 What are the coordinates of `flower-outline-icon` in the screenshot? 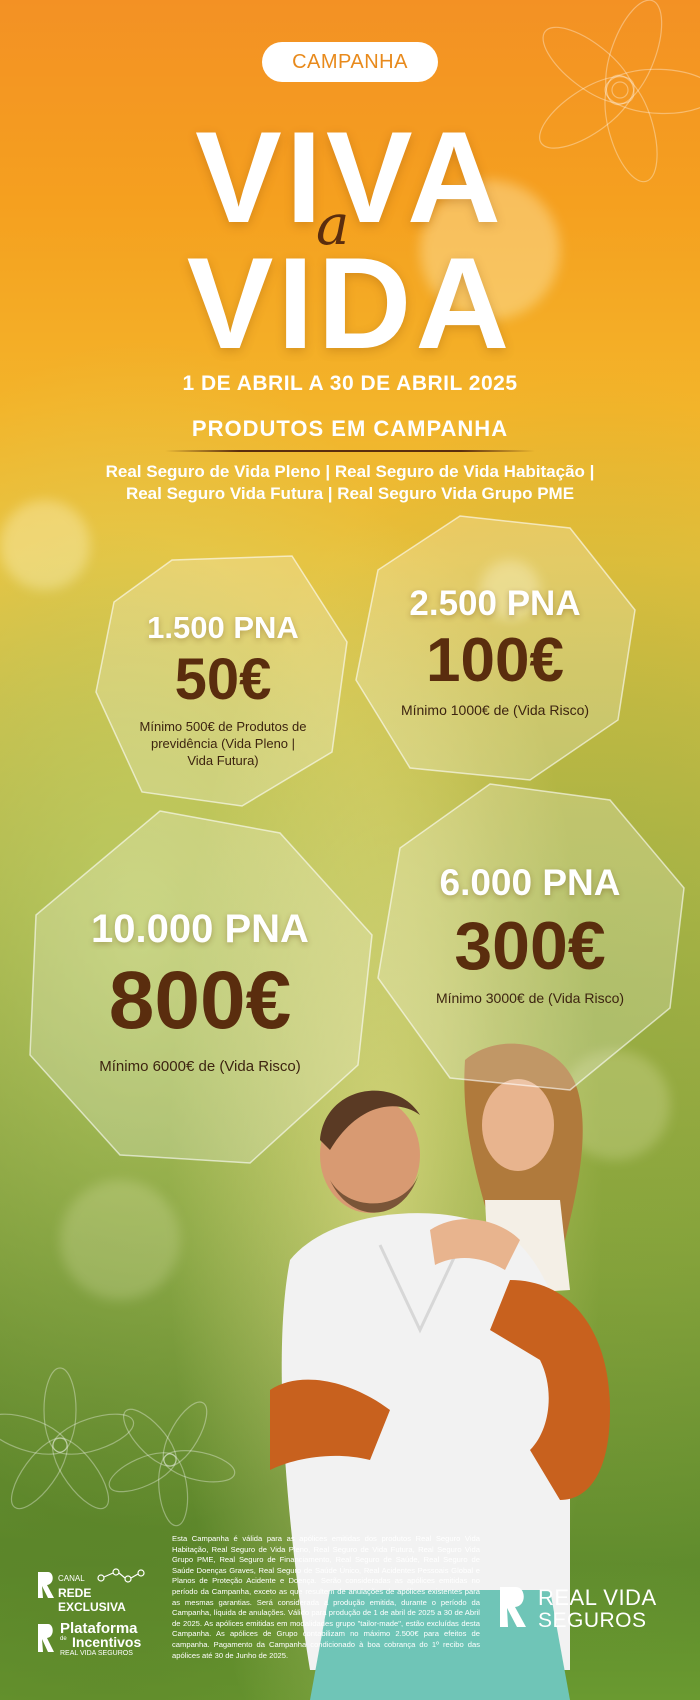 It's located at (118, 1447).